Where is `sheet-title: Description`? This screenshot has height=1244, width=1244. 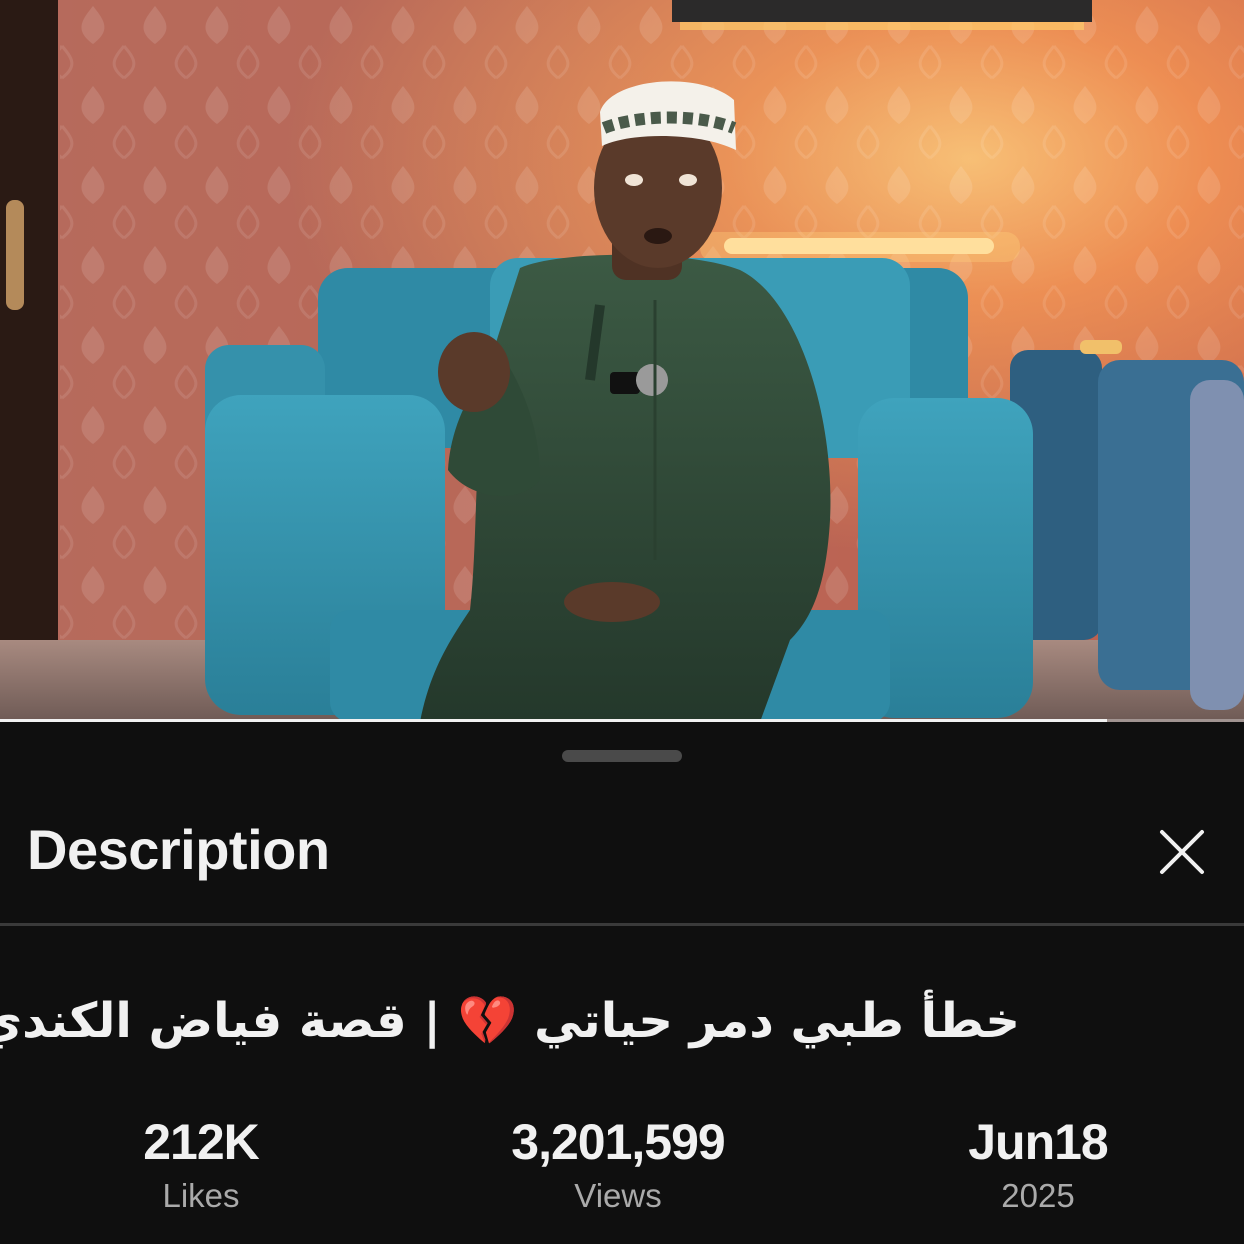
sheet-title: Description is located at coordinates (178, 849).